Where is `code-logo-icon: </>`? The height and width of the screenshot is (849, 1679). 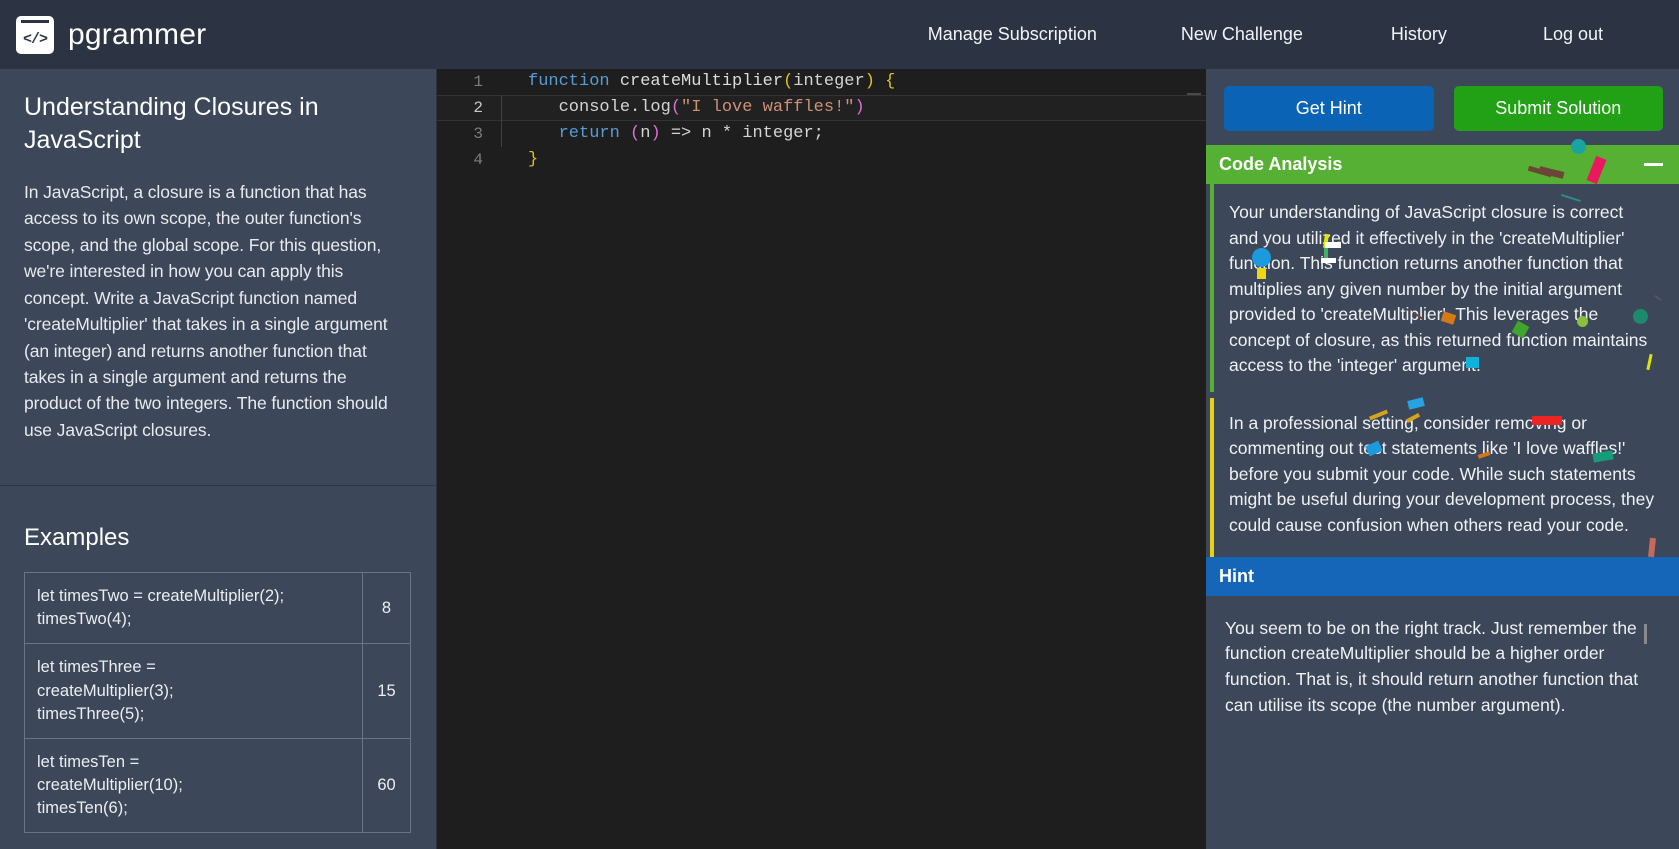
code-logo-icon: </> is located at coordinates (35, 34).